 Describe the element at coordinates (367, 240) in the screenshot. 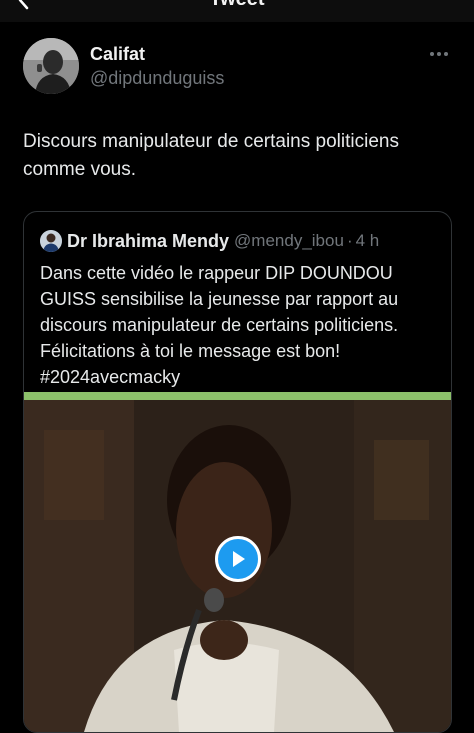

I see `quoted-tweet-time: 4 h` at that location.